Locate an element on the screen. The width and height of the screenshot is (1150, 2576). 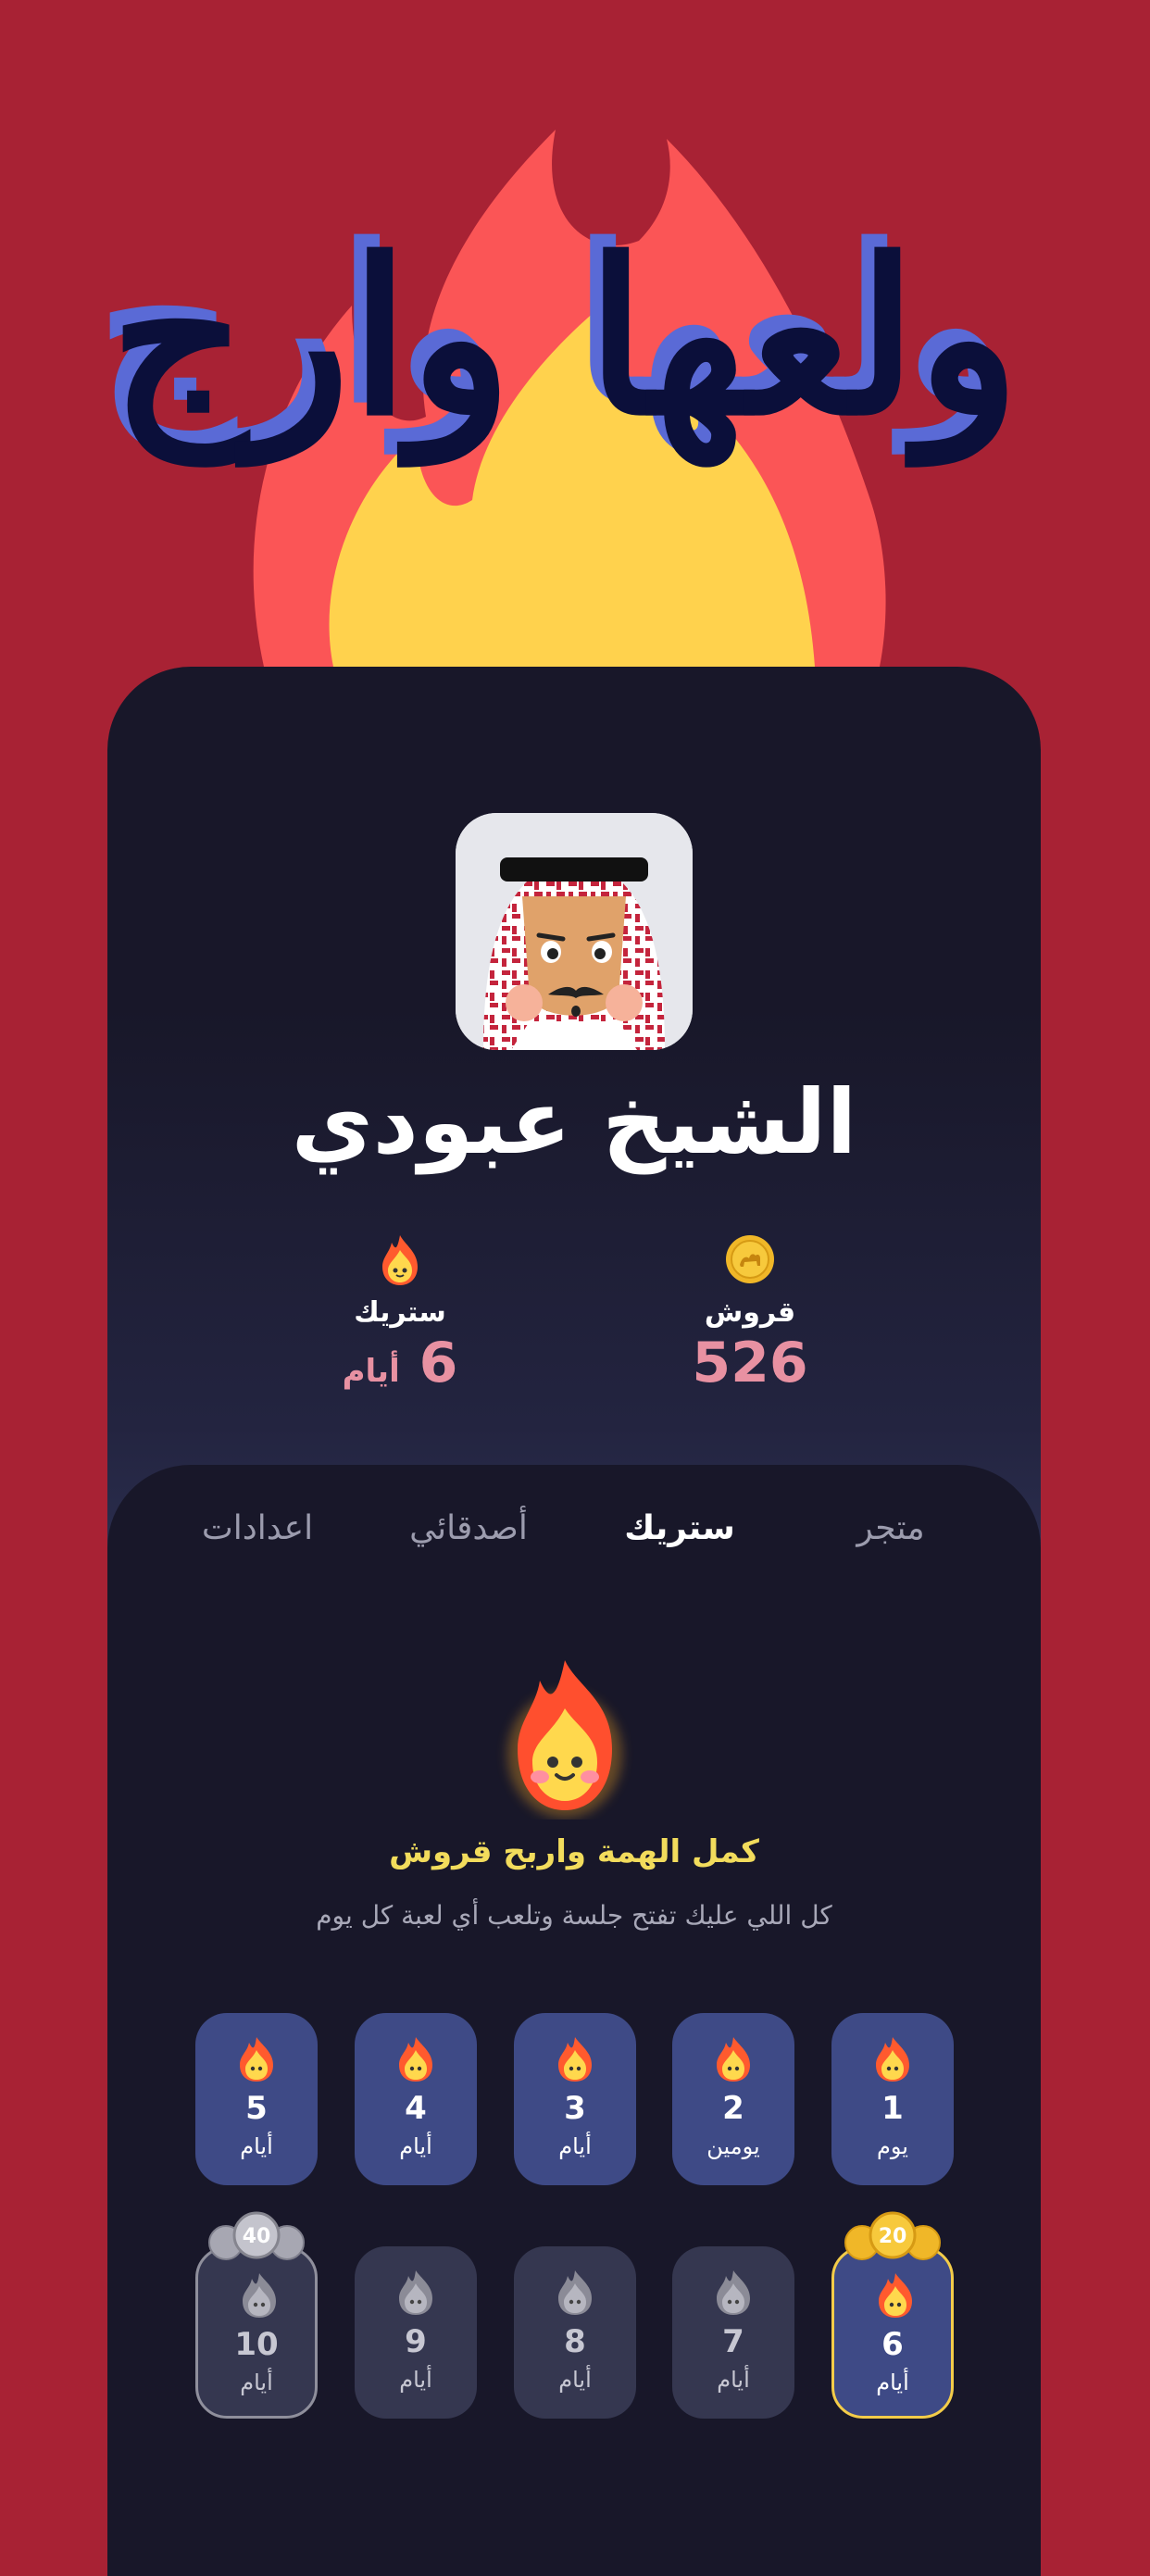
coins-stat: قروش 526 is located at coordinates (750, 1313).